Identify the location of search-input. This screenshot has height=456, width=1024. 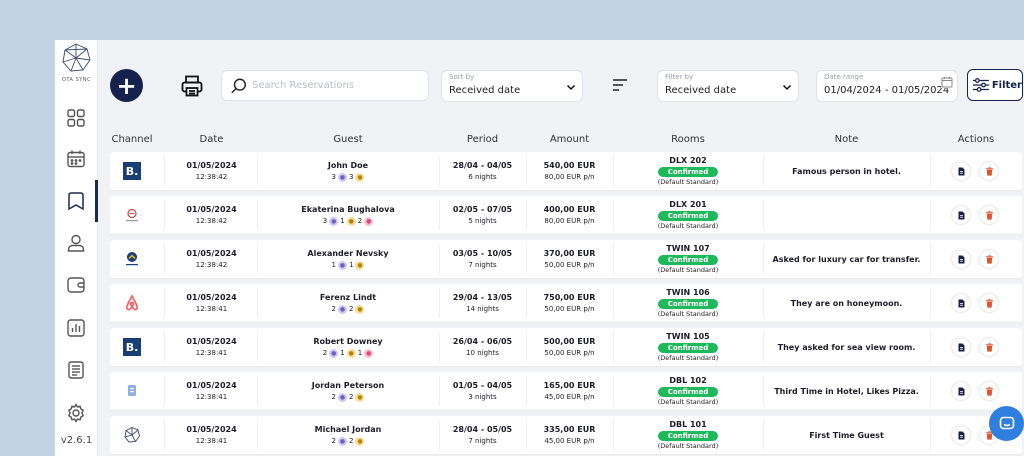
(337, 85).